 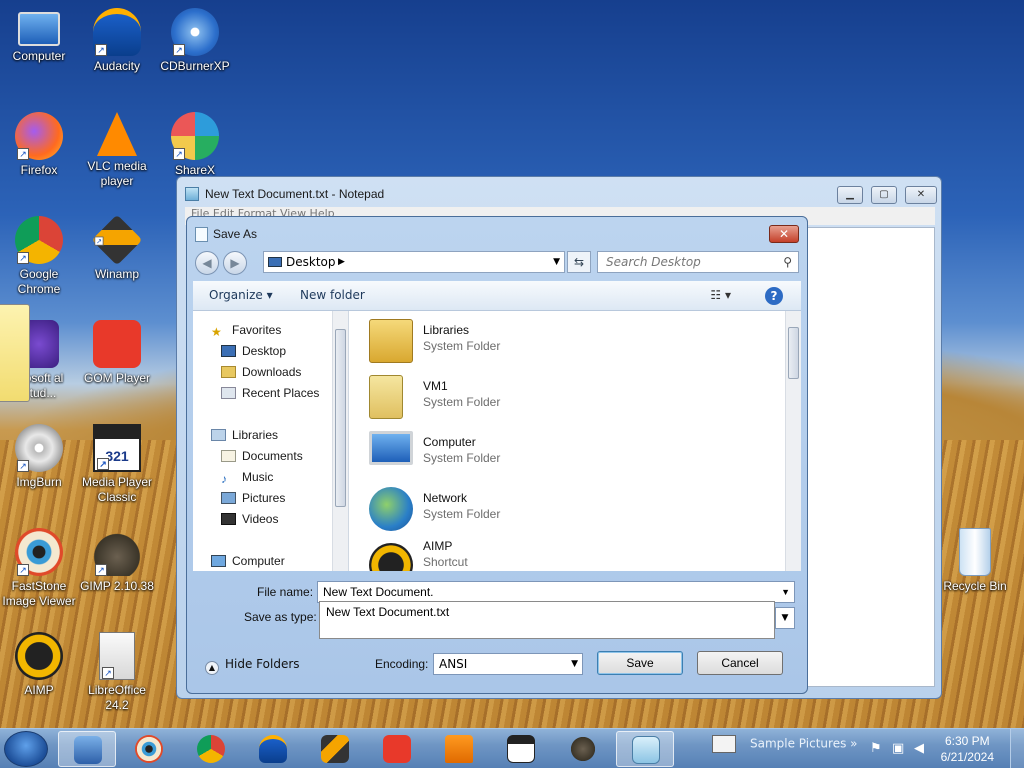 What do you see at coordinates (248, 561) in the screenshot?
I see `nav-computer: Computer` at bounding box center [248, 561].